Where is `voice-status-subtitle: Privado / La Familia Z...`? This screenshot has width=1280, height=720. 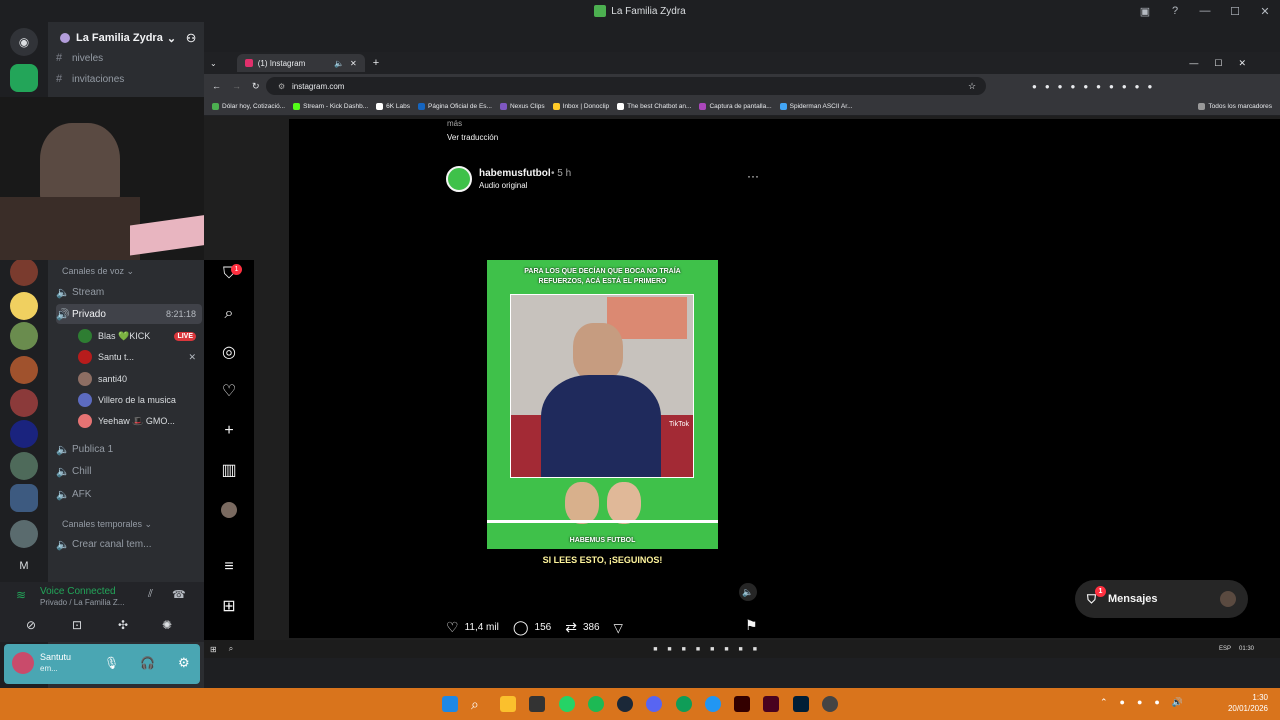 voice-status-subtitle: Privado / La Familia Z... is located at coordinates (82, 602).